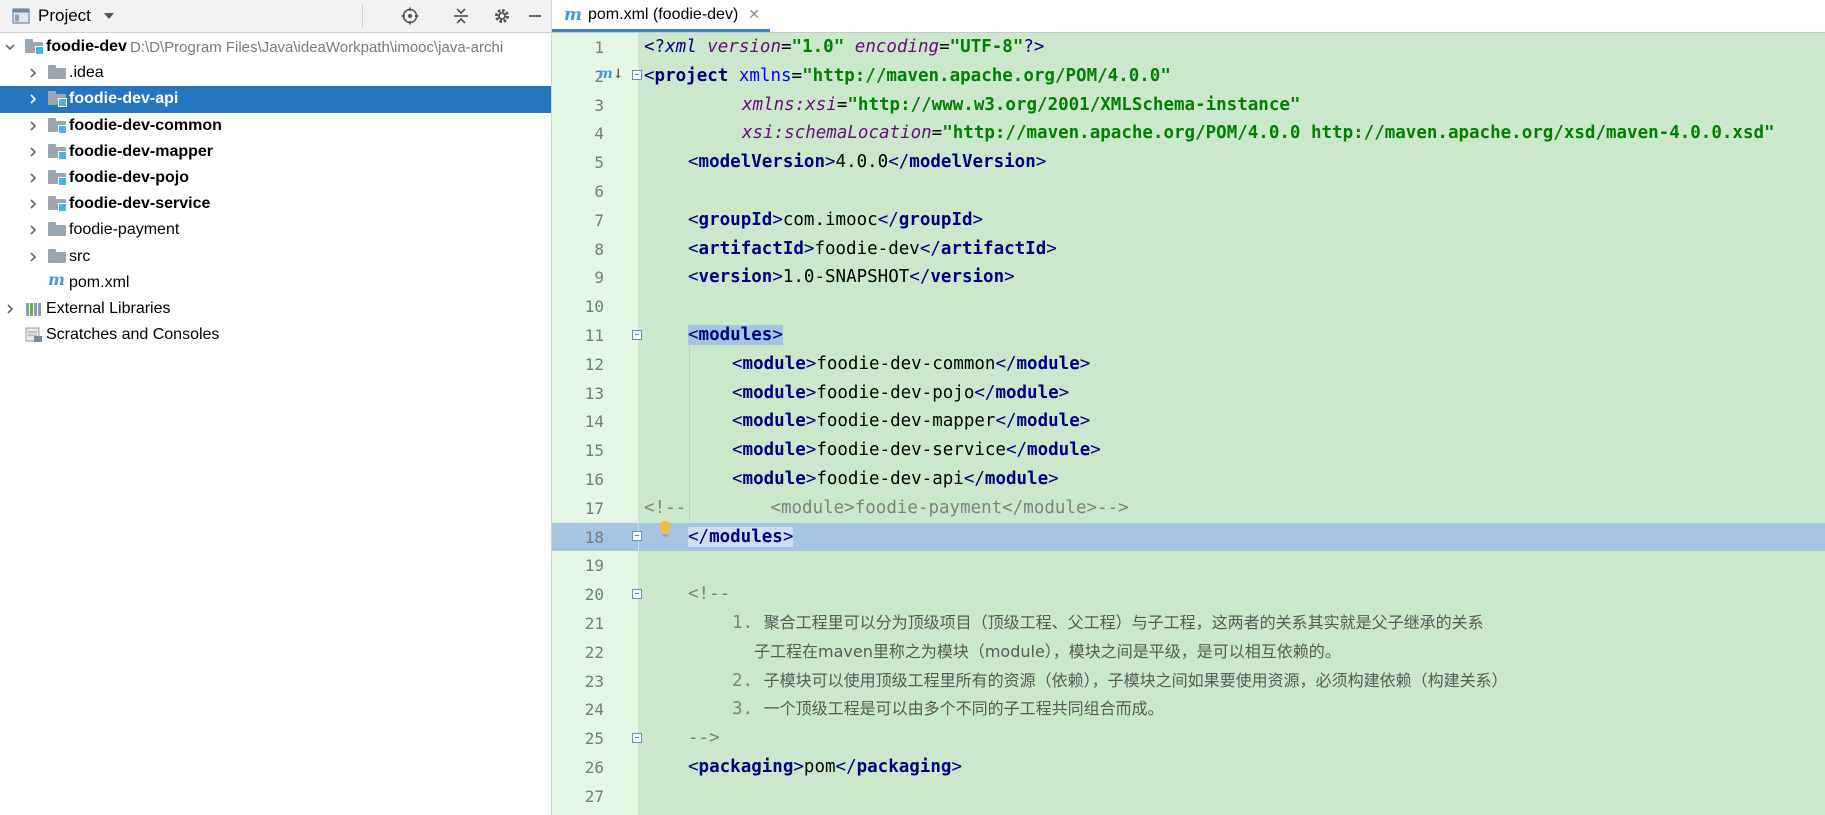  What do you see at coordinates (502, 16) in the screenshot?
I see `gear-icon` at bounding box center [502, 16].